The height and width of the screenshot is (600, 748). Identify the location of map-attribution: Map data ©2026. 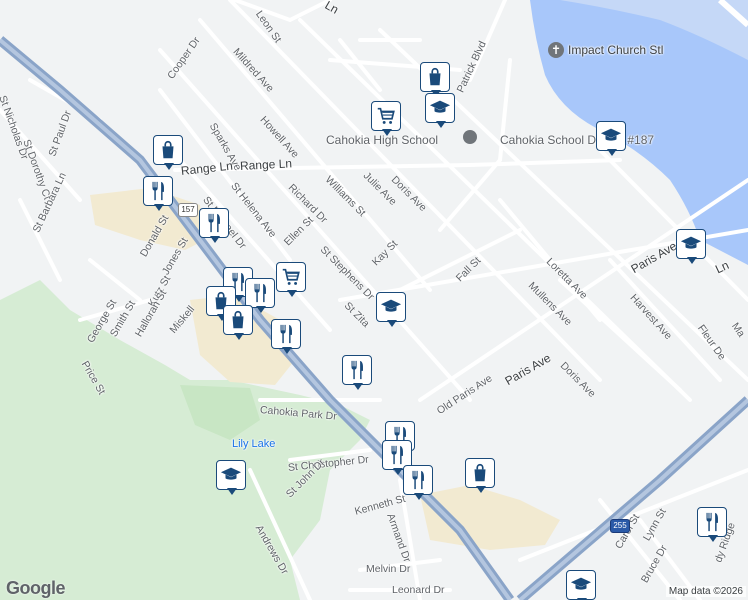
(705, 591).